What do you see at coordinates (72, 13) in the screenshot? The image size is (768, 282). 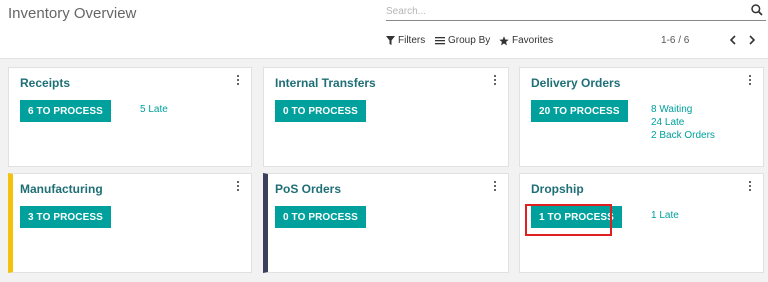 I see `page-title: Inventory Overview` at bounding box center [72, 13].